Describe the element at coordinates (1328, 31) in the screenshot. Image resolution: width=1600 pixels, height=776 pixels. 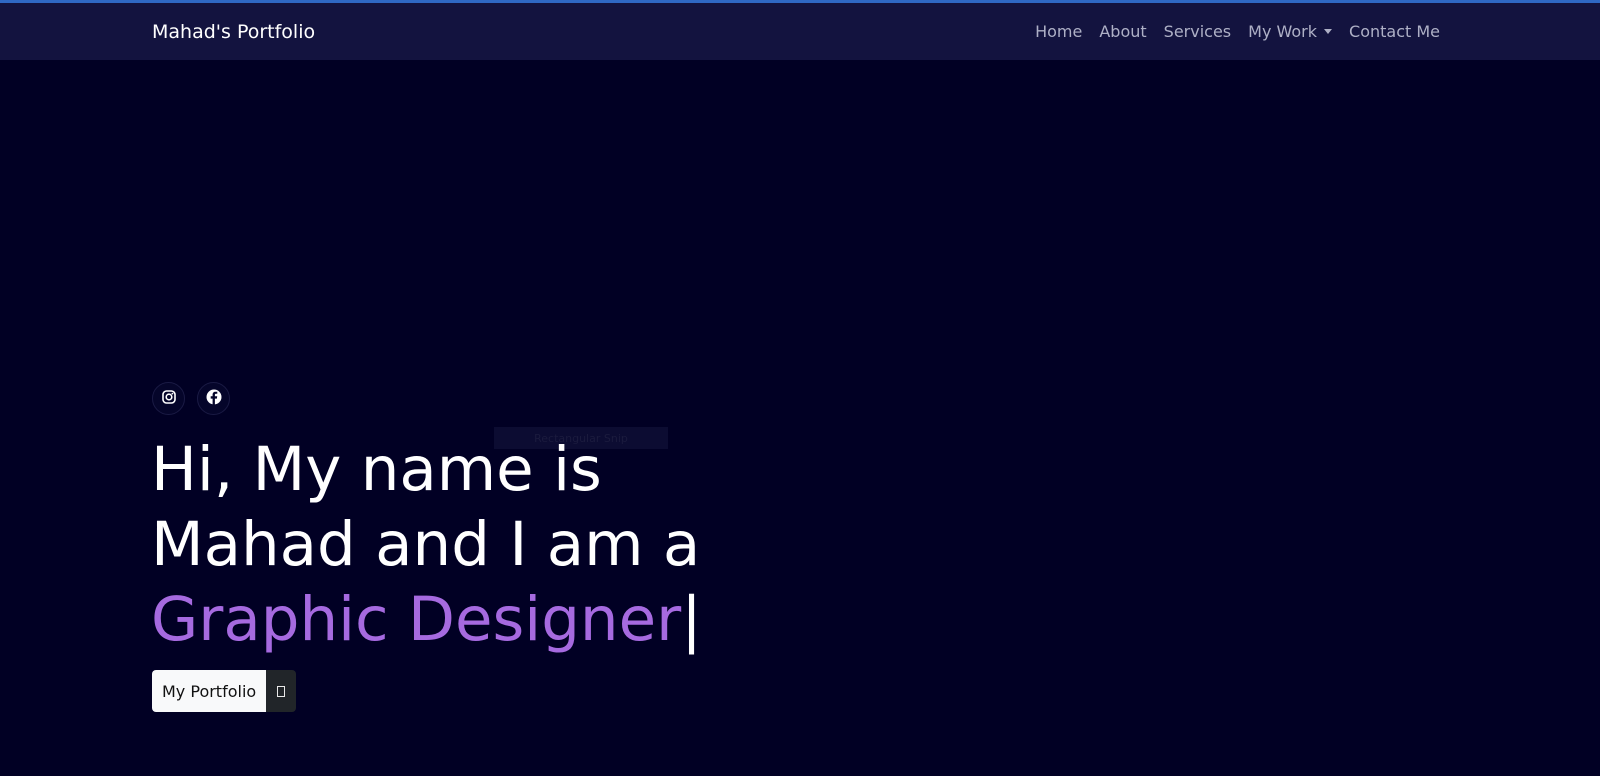
I see `caret-down-icon` at that location.